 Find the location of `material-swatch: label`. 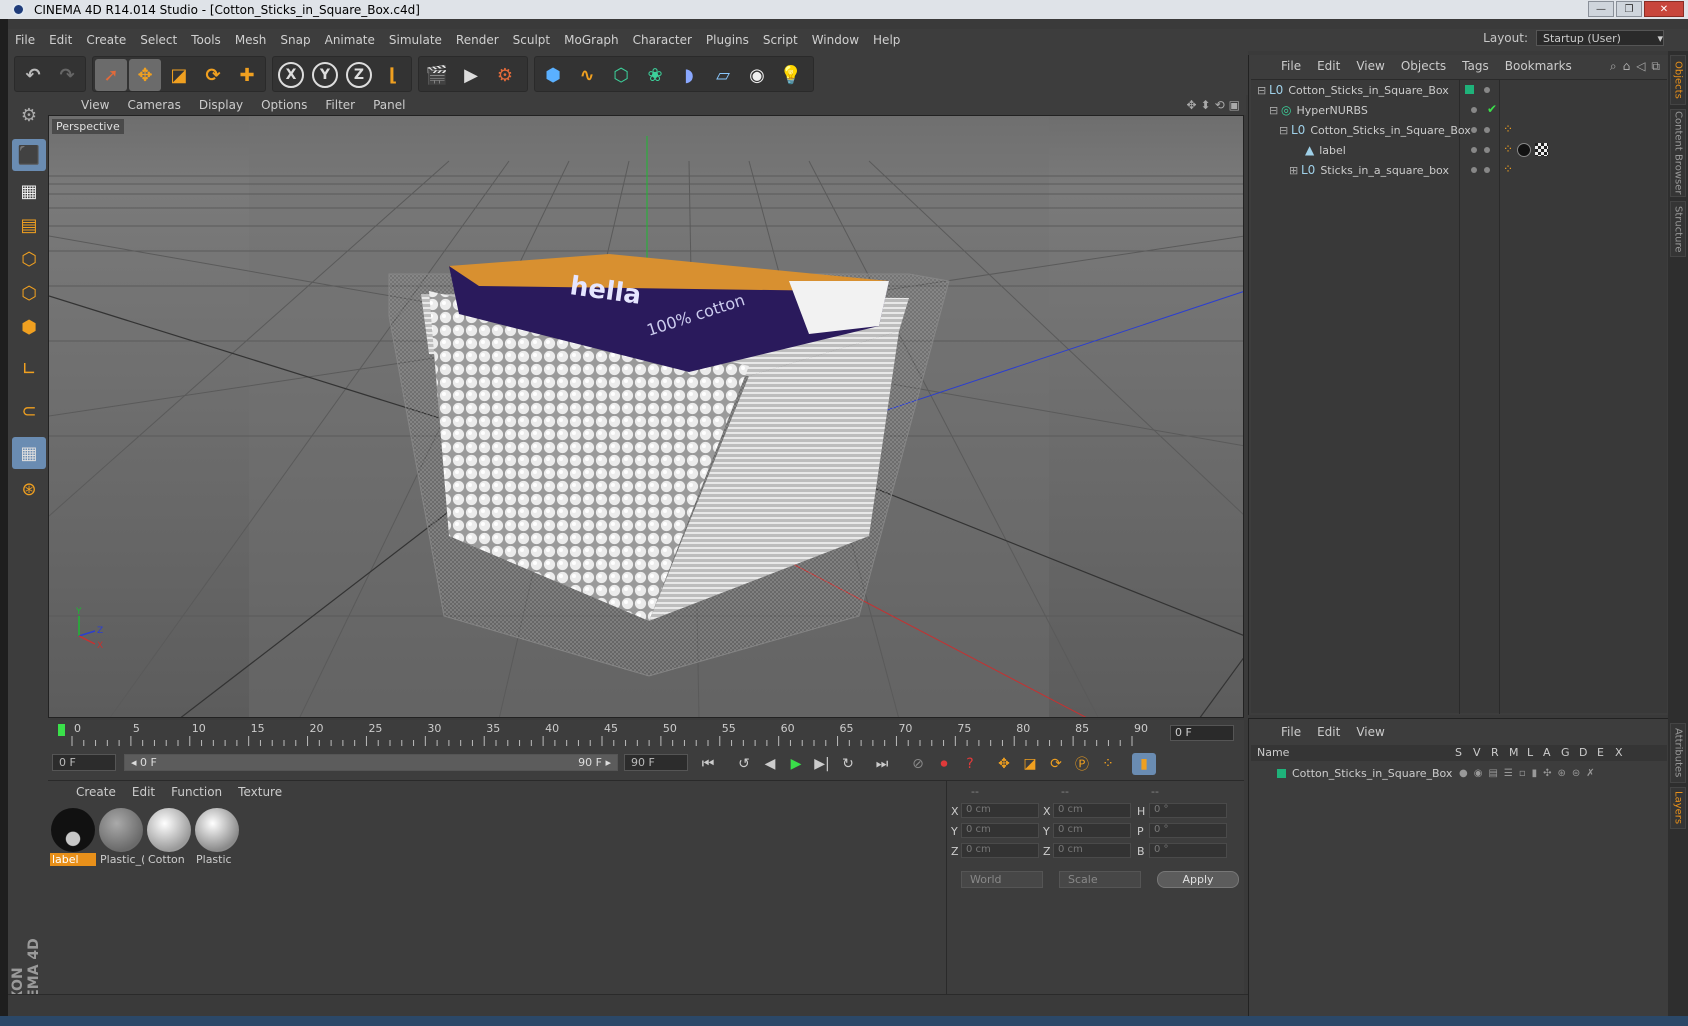

material-swatch: label is located at coordinates (73, 836).